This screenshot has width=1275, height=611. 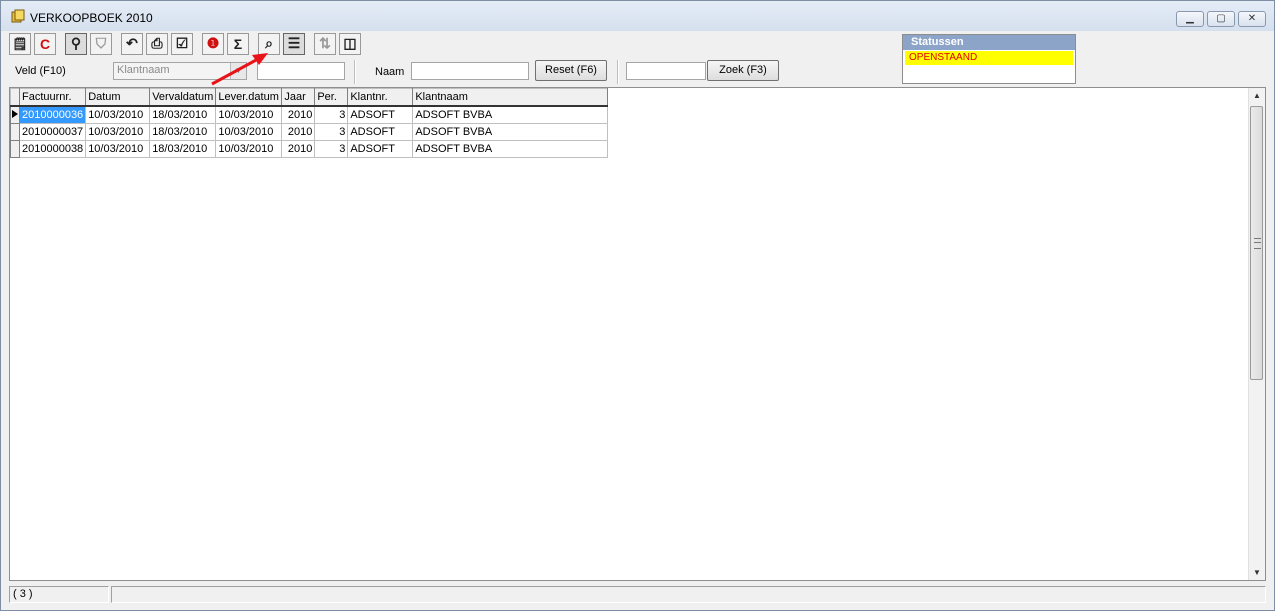 I want to click on zoek-input, so click(x=666, y=71).